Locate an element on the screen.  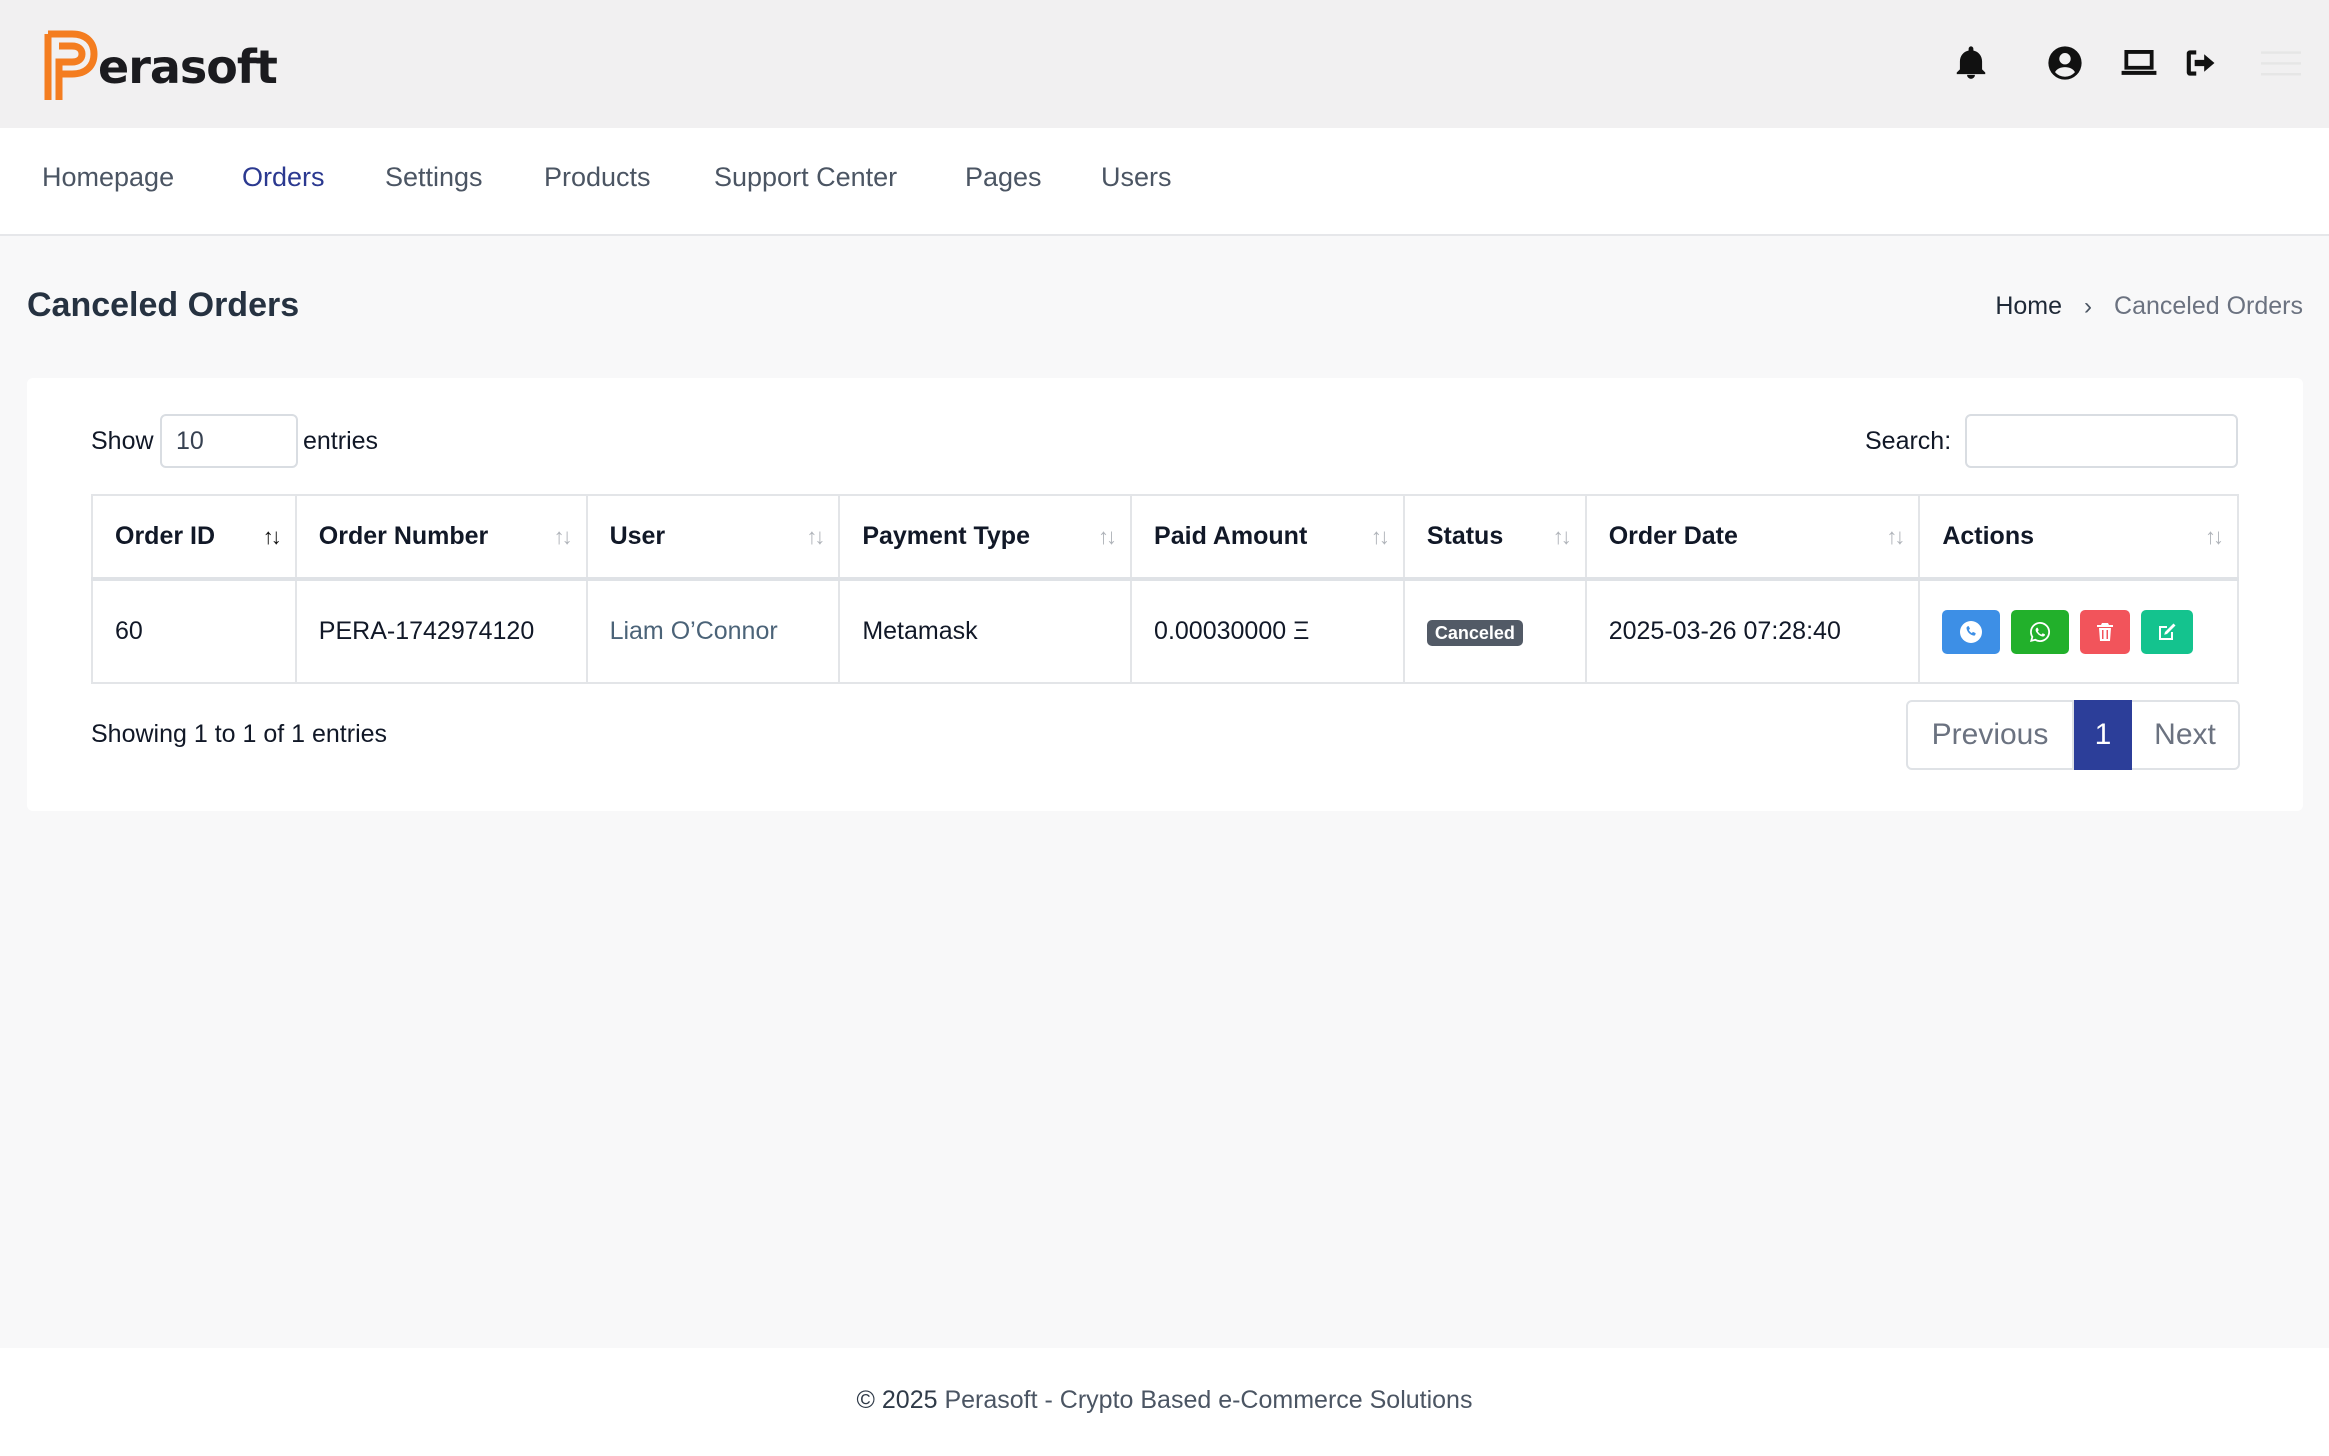
cell-payment-type: Metamask is located at coordinates (985, 631).